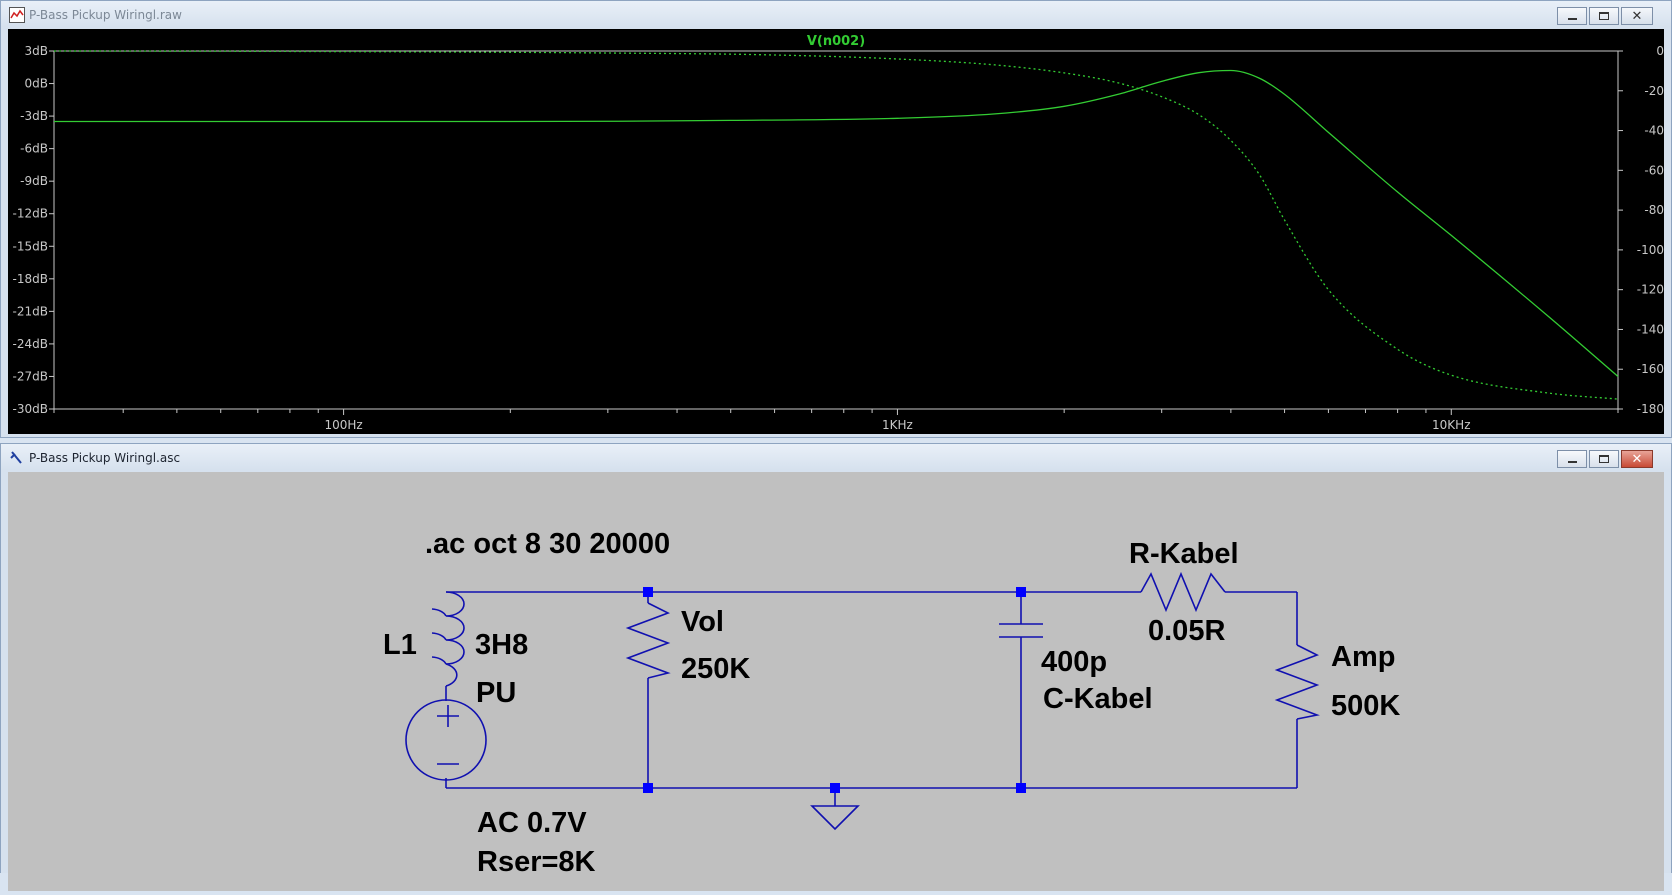  Describe the element at coordinates (1184, 554) in the screenshot. I see `r-kabel-name: R-Kabel` at that location.